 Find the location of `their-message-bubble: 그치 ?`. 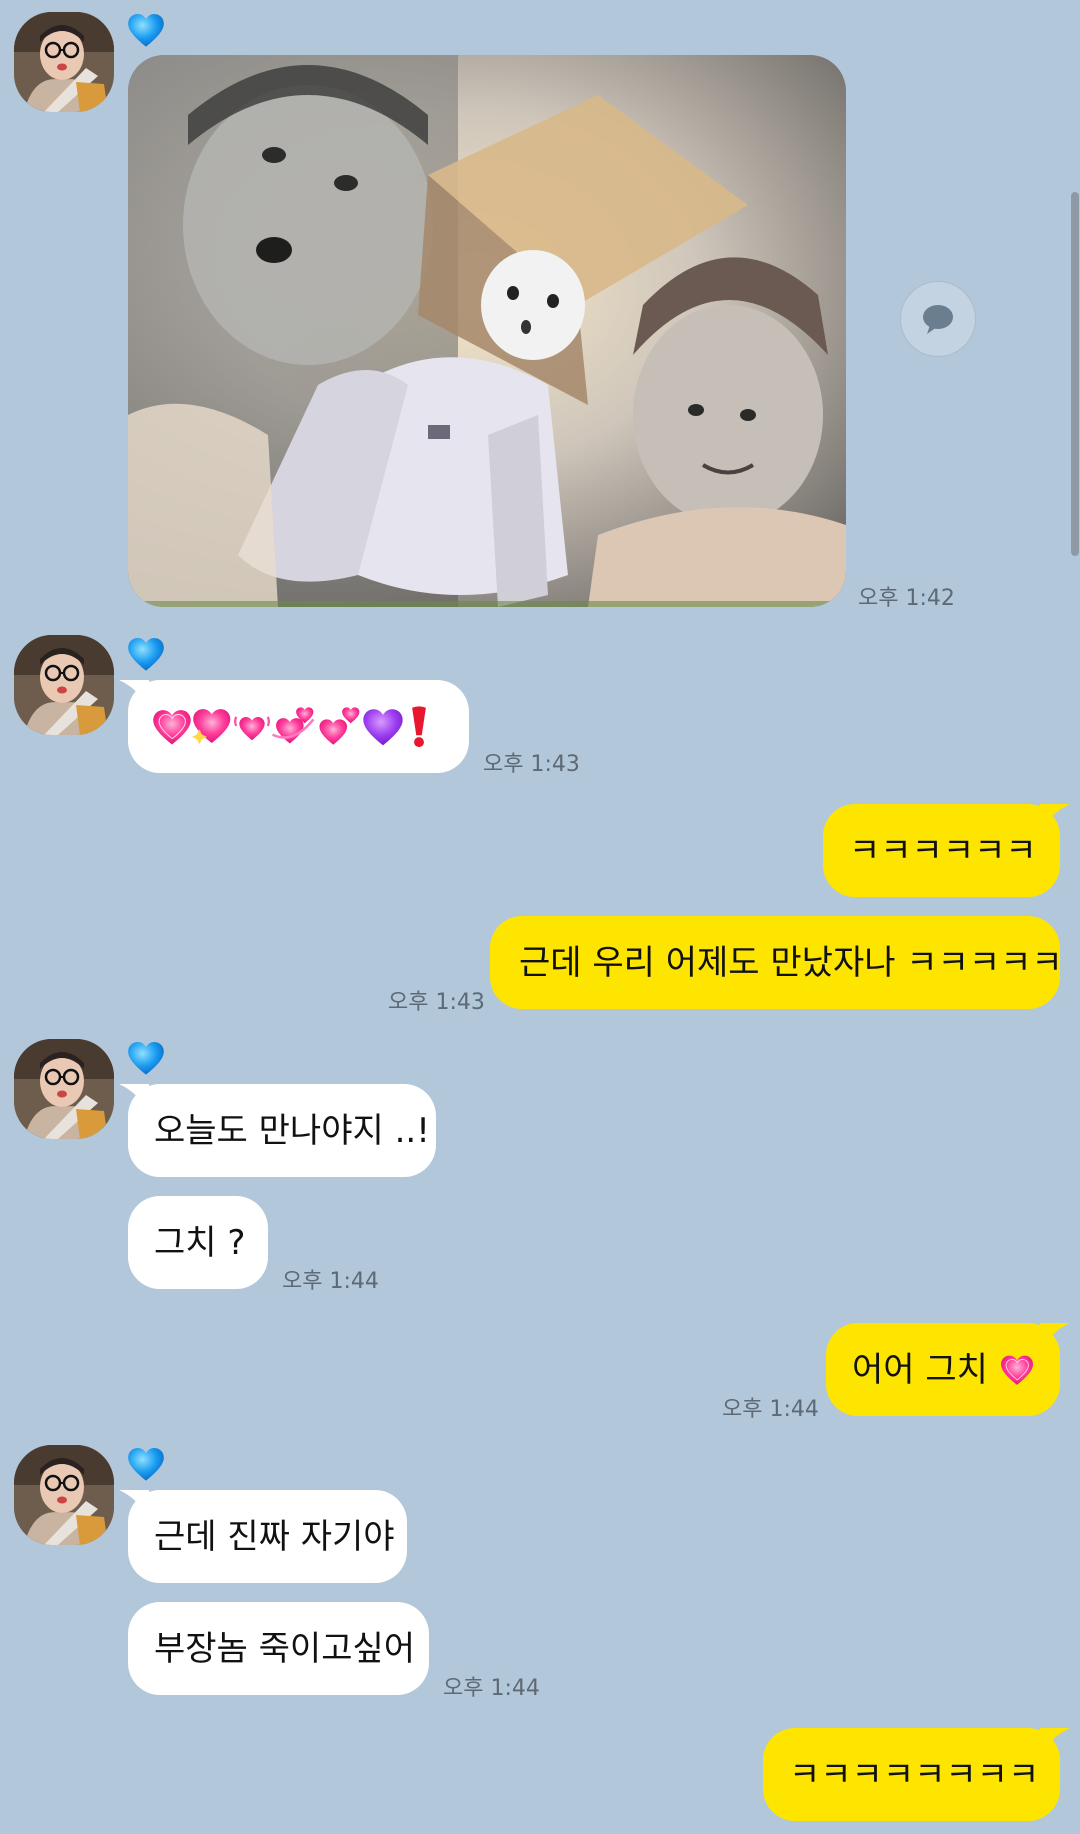

their-message-bubble: 그치 ? is located at coordinates (198, 1242).